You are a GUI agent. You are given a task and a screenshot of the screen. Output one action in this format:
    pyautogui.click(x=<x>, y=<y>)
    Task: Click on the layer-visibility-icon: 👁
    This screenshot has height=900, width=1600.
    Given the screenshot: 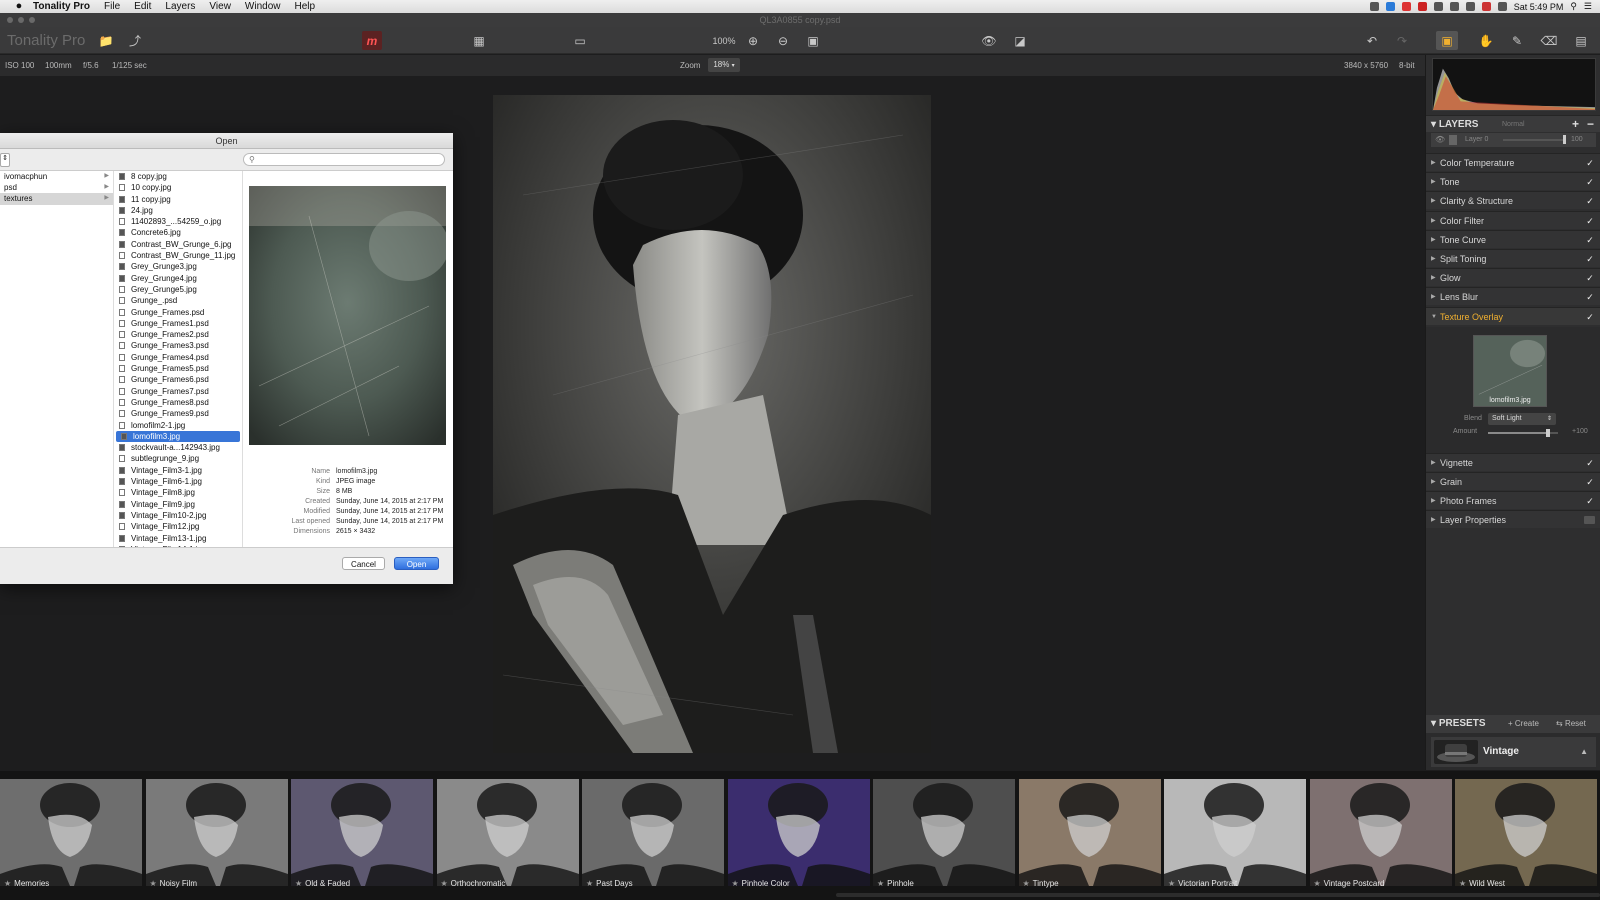 What is the action you would take?
    pyautogui.click(x=1440, y=139)
    